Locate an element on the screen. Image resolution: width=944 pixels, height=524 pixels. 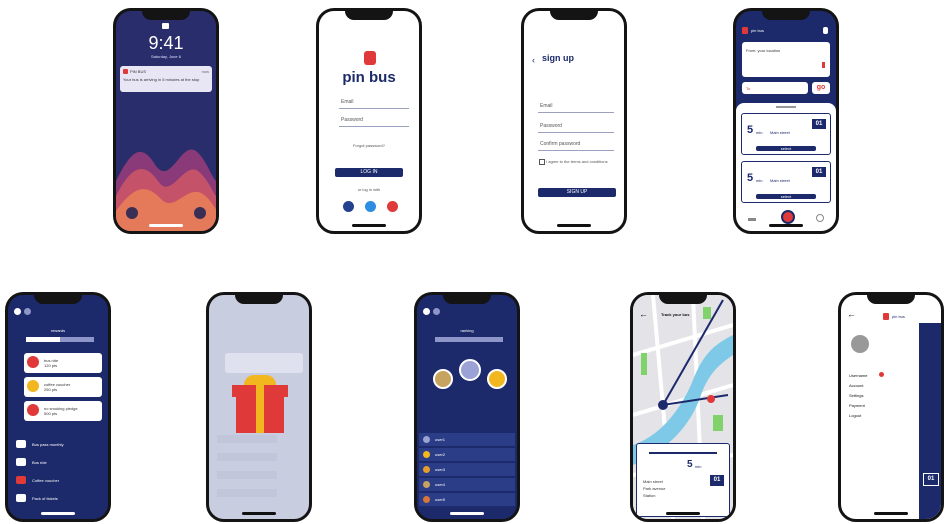
tab-ticket-icon is located at coordinates (752, 219).